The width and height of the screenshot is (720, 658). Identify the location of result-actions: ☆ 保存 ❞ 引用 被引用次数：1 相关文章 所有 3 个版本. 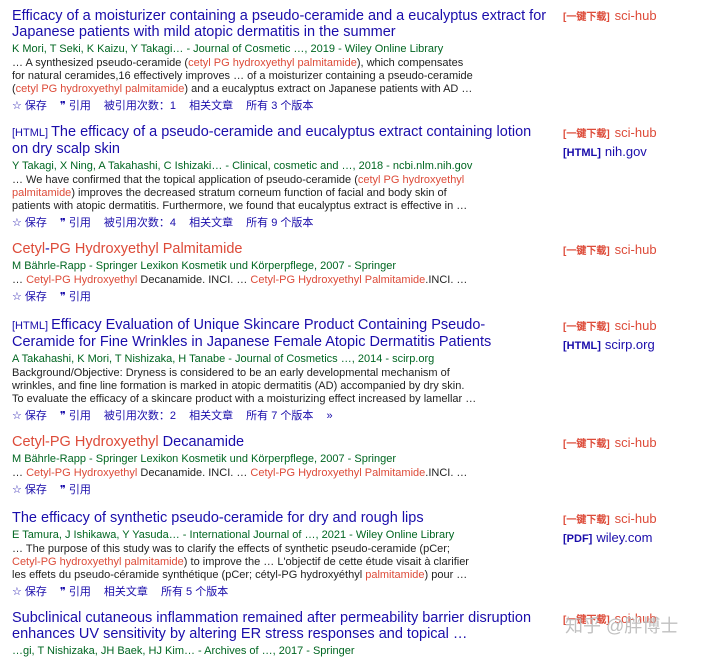
(279, 106).